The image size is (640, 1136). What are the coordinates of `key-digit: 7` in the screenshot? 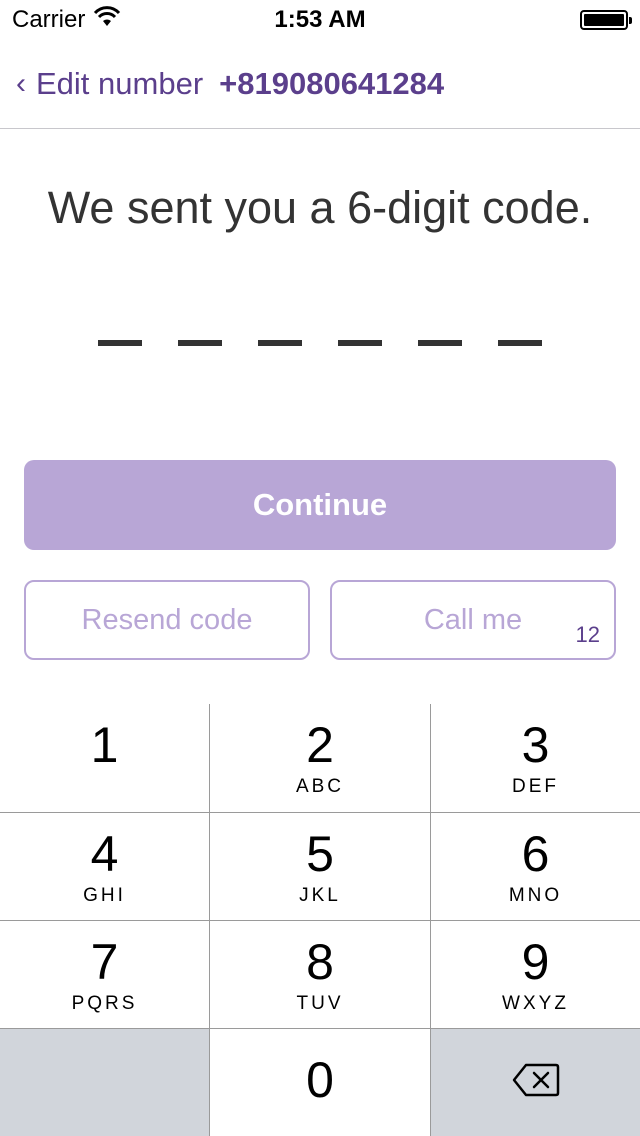 It's located at (104, 962).